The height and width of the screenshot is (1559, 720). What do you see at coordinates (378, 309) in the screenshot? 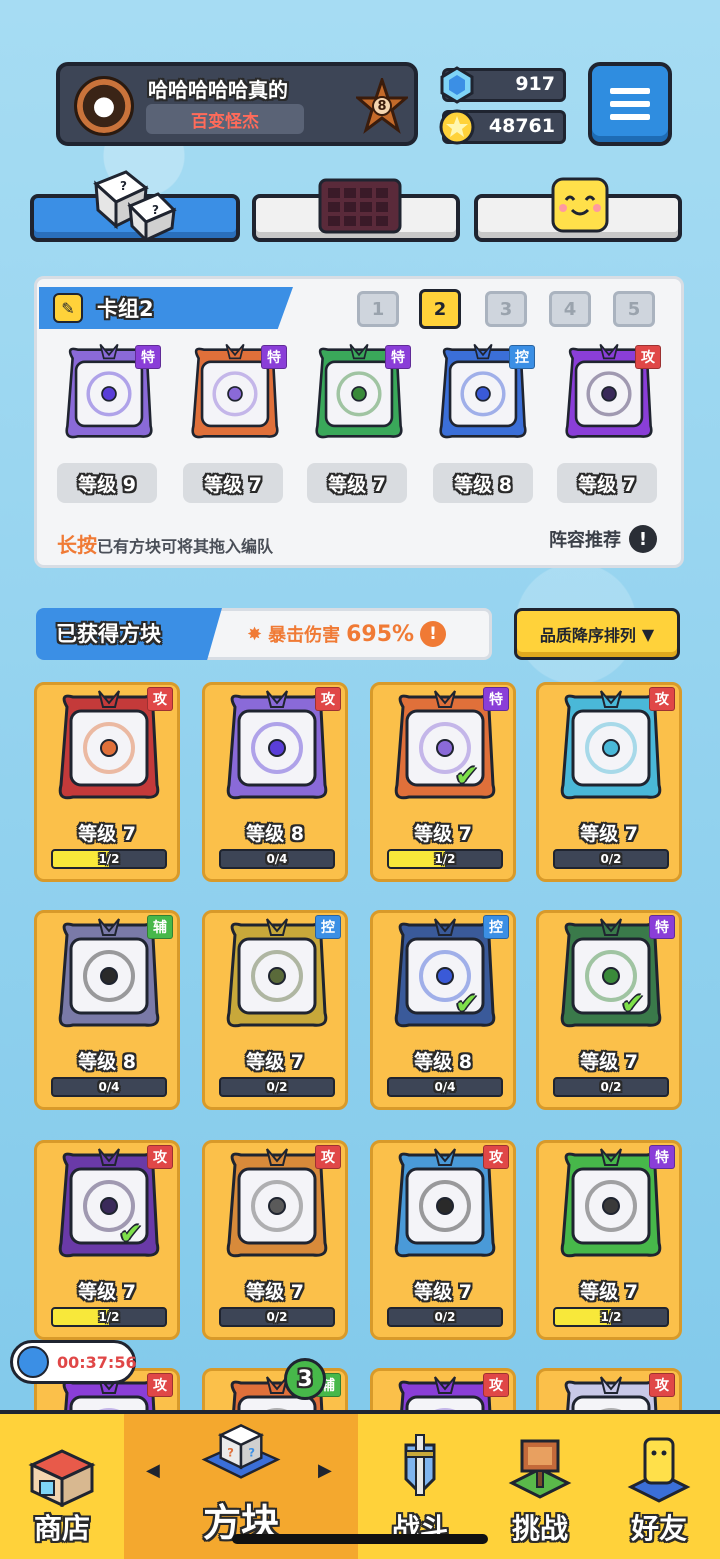
I see `deck-tab-1: 1` at bounding box center [378, 309].